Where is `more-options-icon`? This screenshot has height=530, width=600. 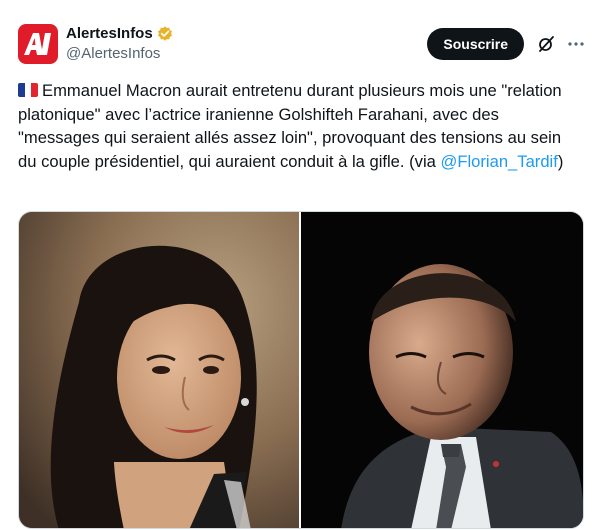
more-options-icon is located at coordinates (576, 44).